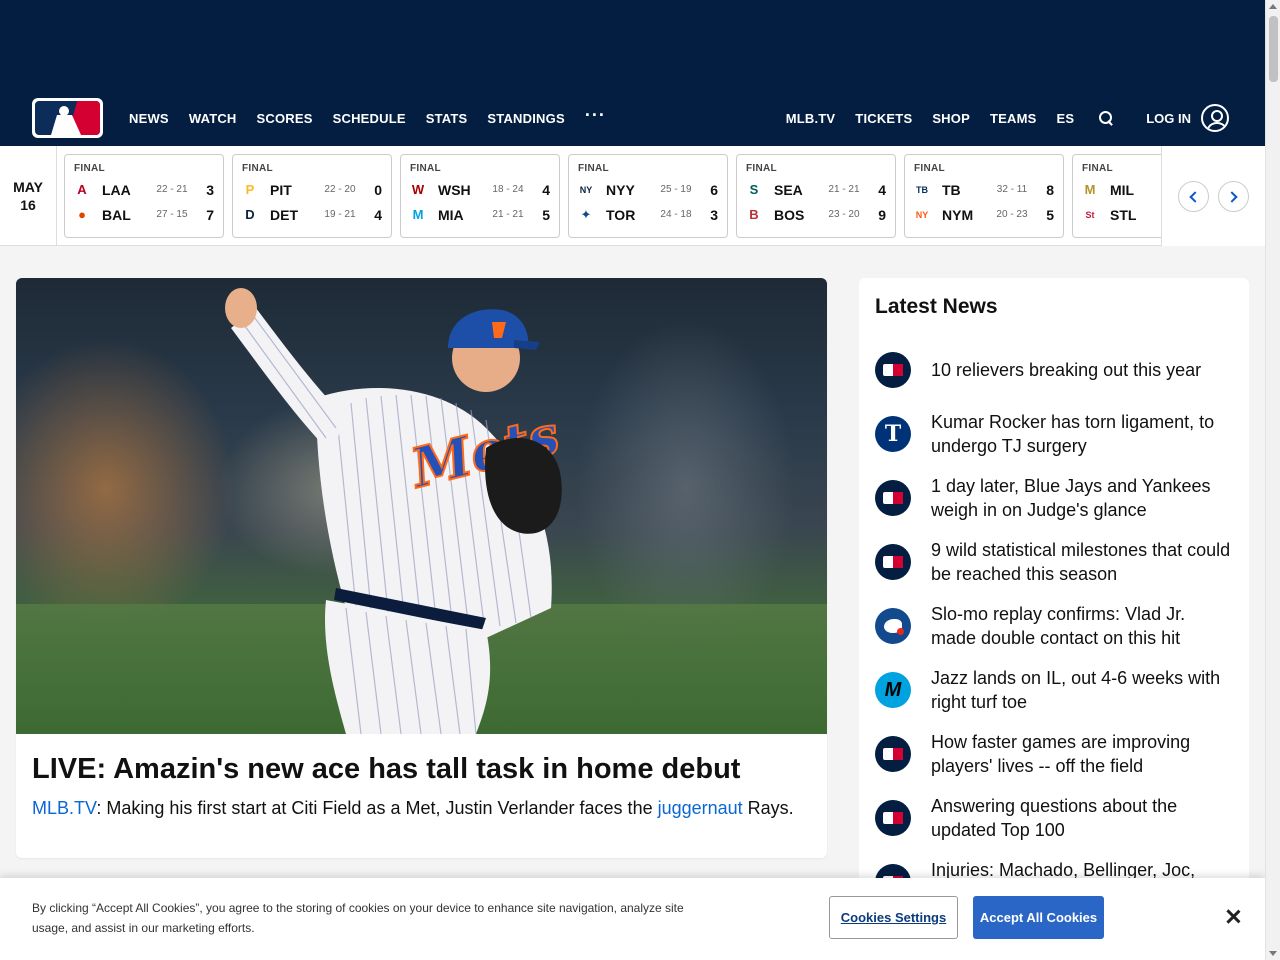 The width and height of the screenshot is (1280, 960). What do you see at coordinates (1121, 214) in the screenshot?
I see `team-row-home: St STL 1` at bounding box center [1121, 214].